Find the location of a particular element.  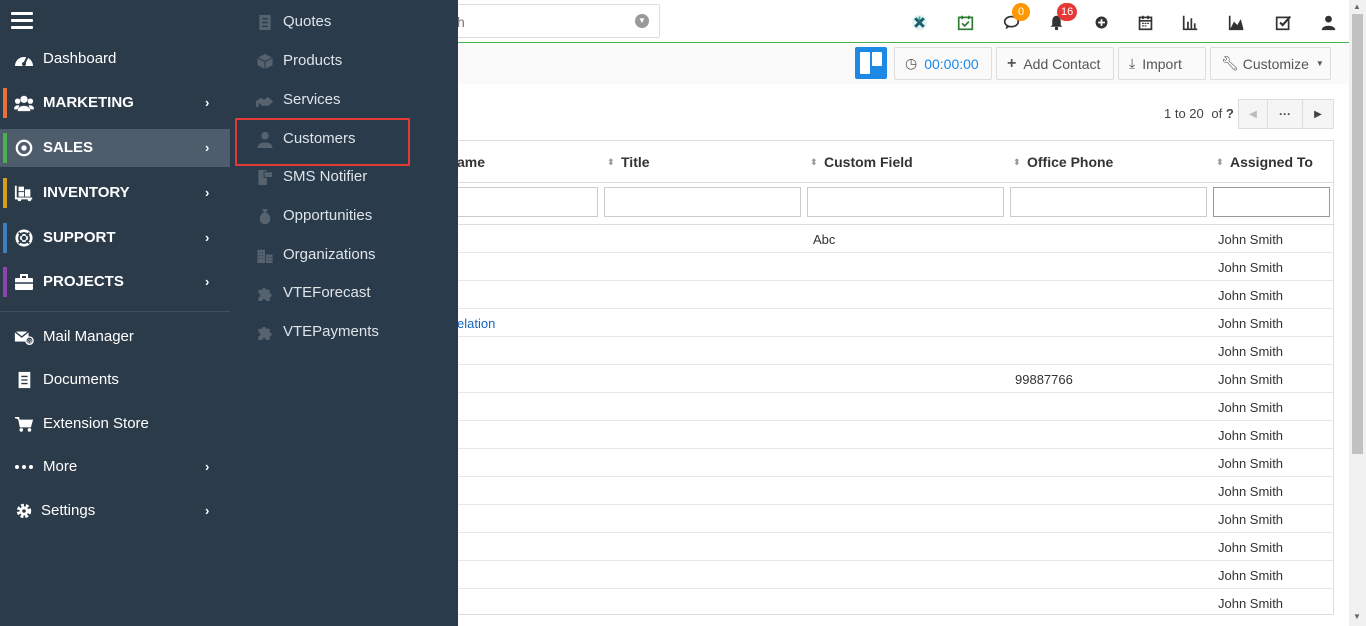

sidebar-item-marketing: MARKETING › is located at coordinates (115, 103).